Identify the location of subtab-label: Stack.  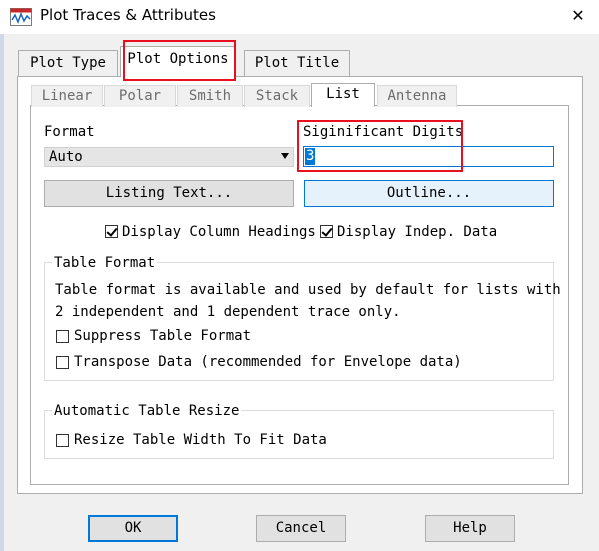
(277, 96).